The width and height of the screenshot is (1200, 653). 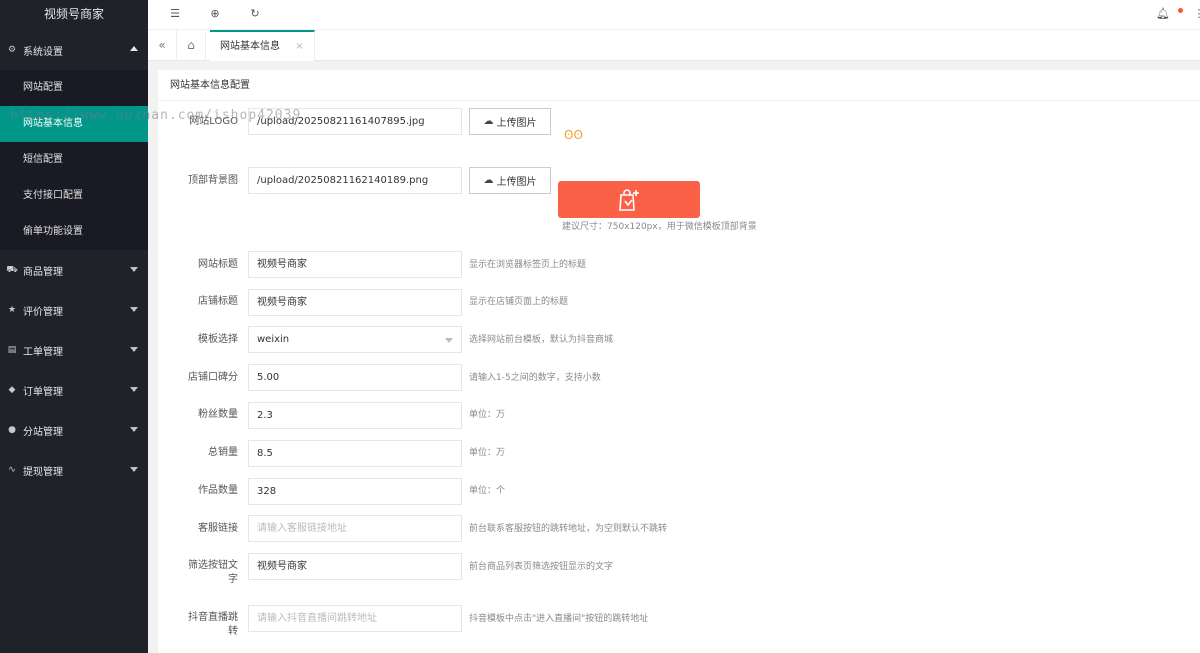 What do you see at coordinates (74, 430) in the screenshot?
I see `menu-substations: ● 分站管理` at bounding box center [74, 430].